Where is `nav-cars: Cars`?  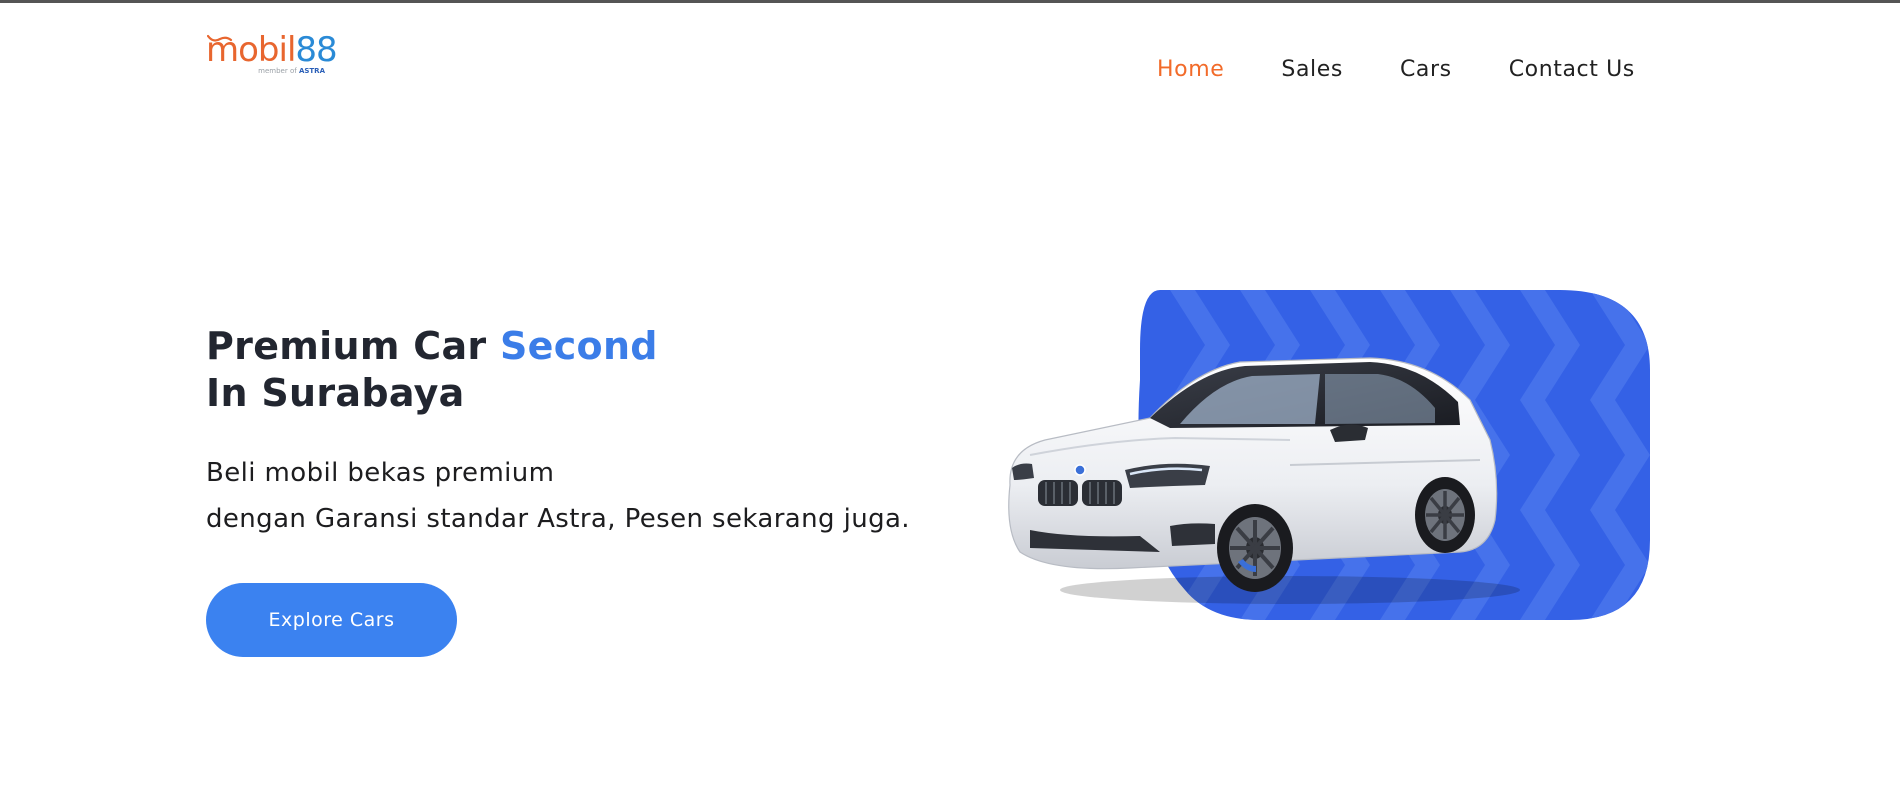 nav-cars: Cars is located at coordinates (1426, 70).